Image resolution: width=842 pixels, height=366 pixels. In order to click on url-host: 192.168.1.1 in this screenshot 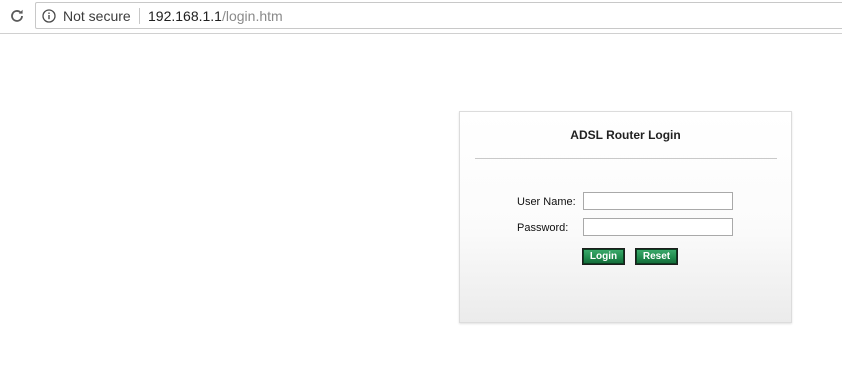, I will do `click(185, 16)`.